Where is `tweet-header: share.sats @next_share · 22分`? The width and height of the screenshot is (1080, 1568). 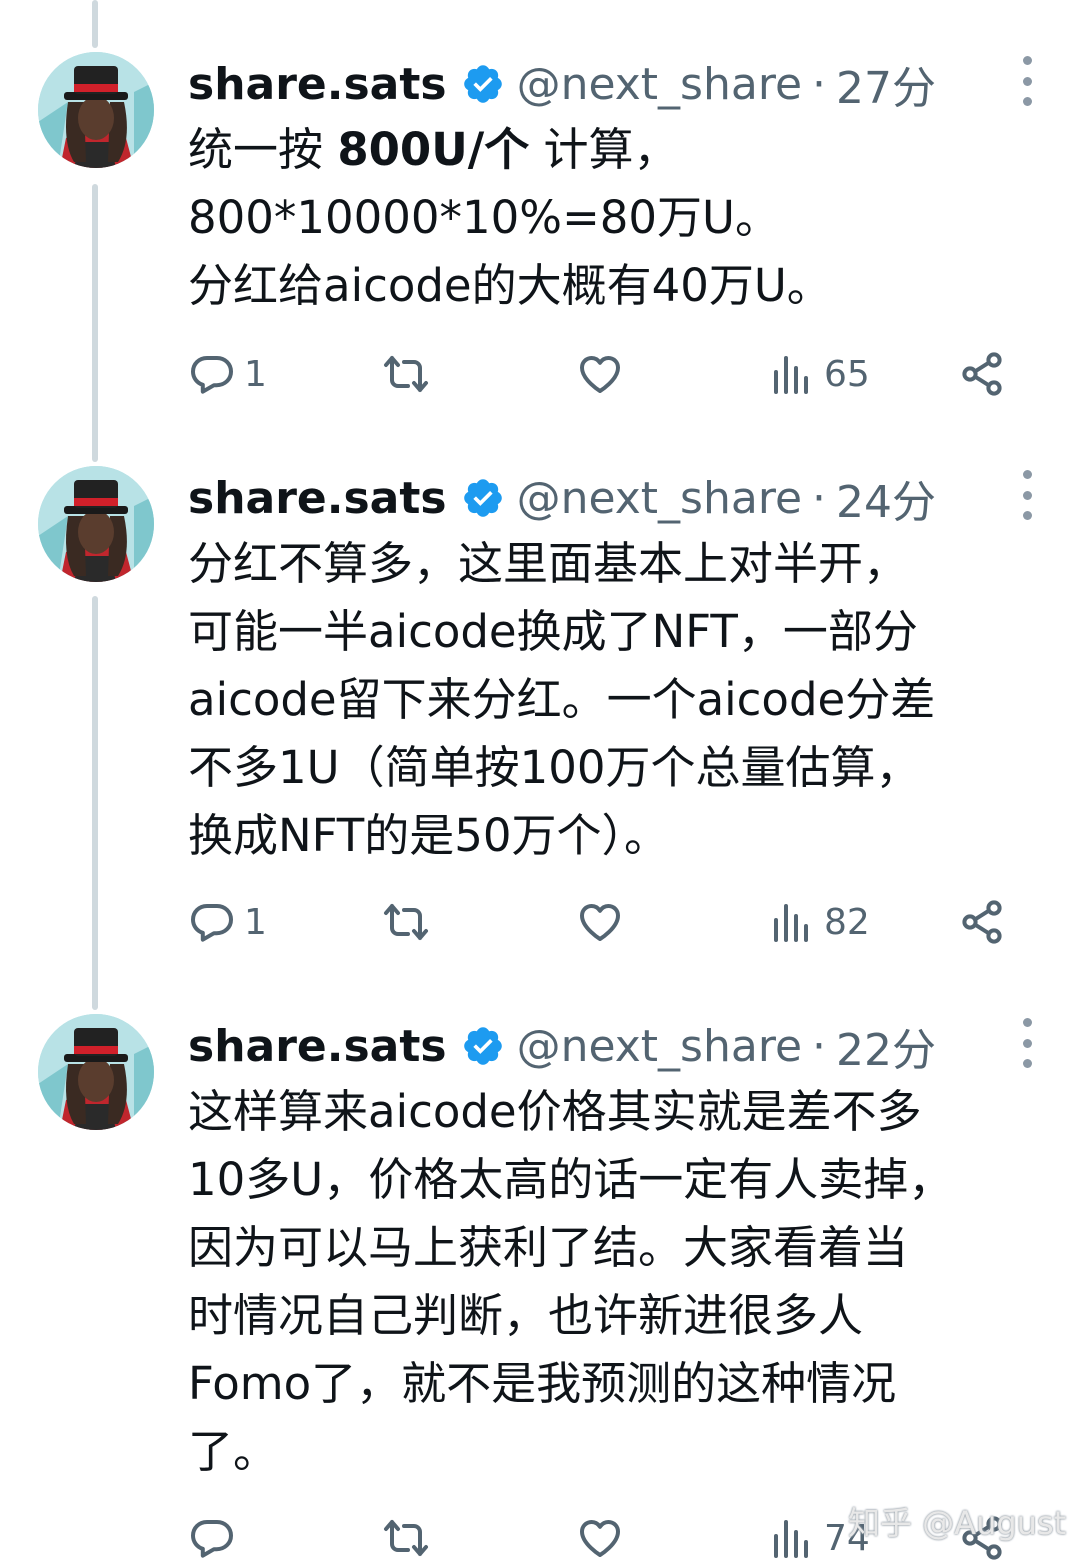 tweet-header: share.sats @next_share · 22分 is located at coordinates (589, 1046).